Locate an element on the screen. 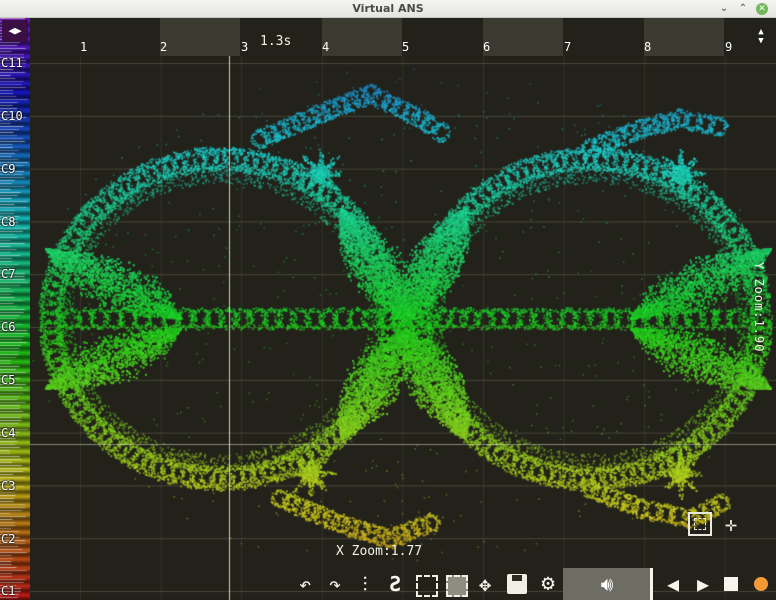 The image size is (776, 600). move-icon: ✥ is located at coordinates (485, 584).